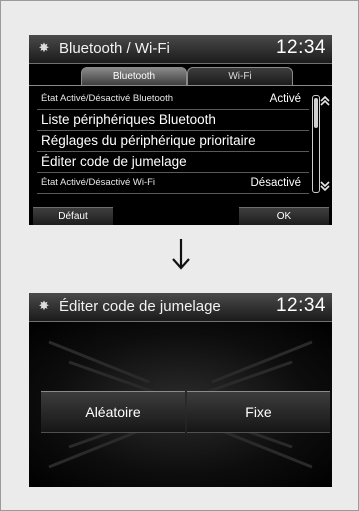 This screenshot has width=359, height=511. What do you see at coordinates (140, 306) in the screenshot?
I see `screen-title: Éditer code de jumelage` at bounding box center [140, 306].